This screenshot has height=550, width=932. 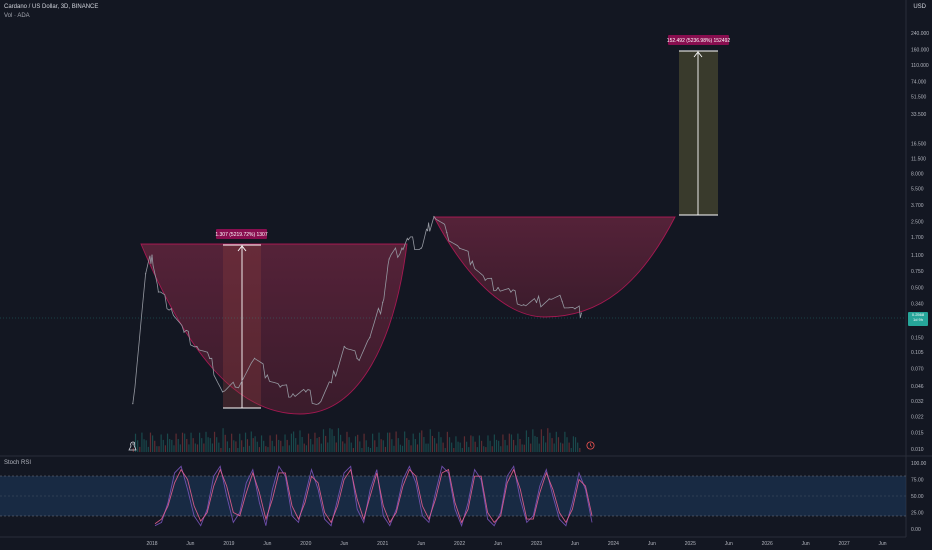 I want to click on alert-clock-icon, so click(x=590, y=445).